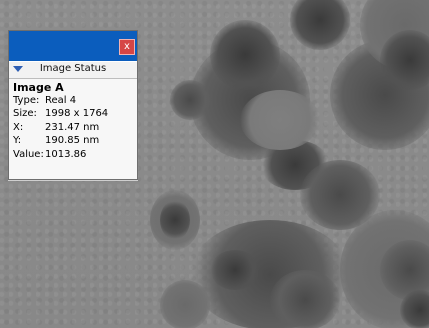 This screenshot has height=328, width=429. Describe the element at coordinates (26, 100) in the screenshot. I see `field-label: Type:` at that location.